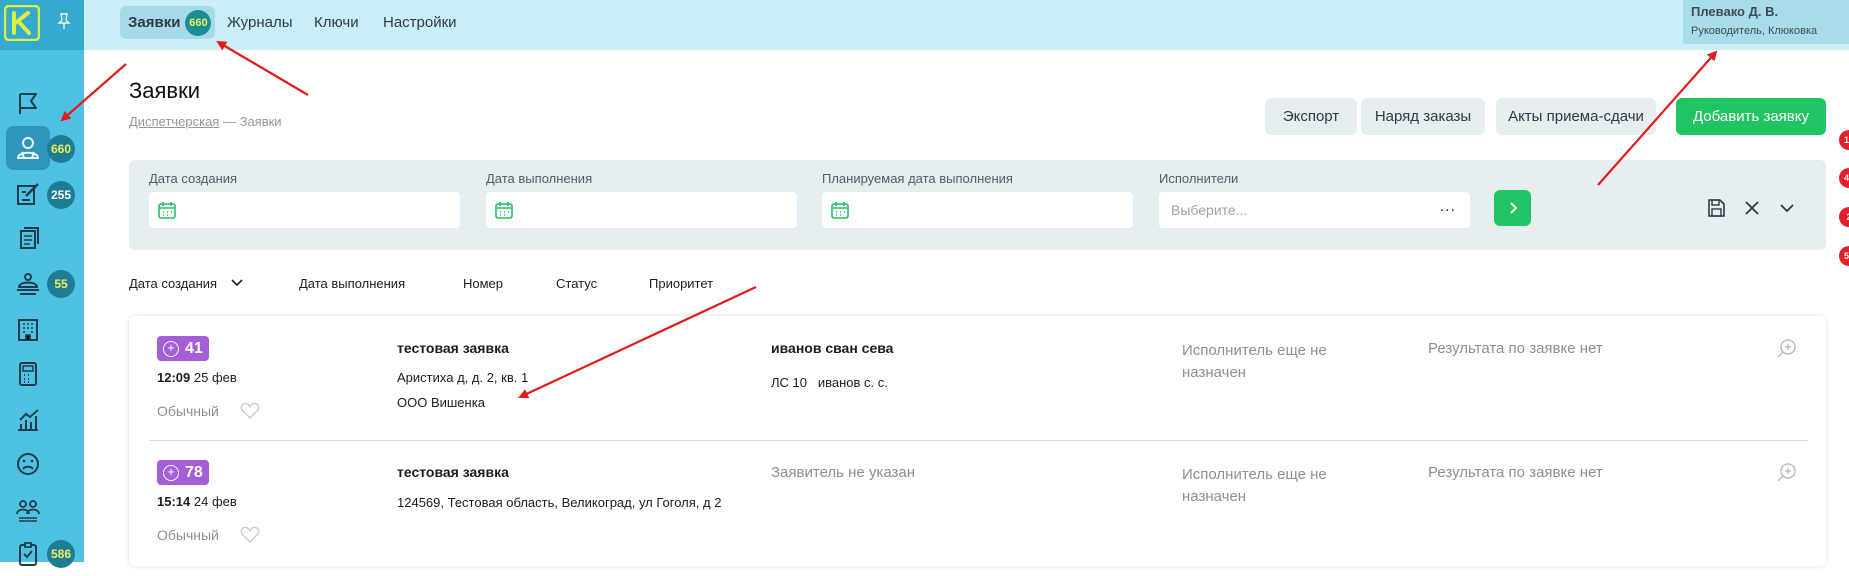  Describe the element at coordinates (1844, 140) in the screenshot. I see `notification-badge: 14` at that location.